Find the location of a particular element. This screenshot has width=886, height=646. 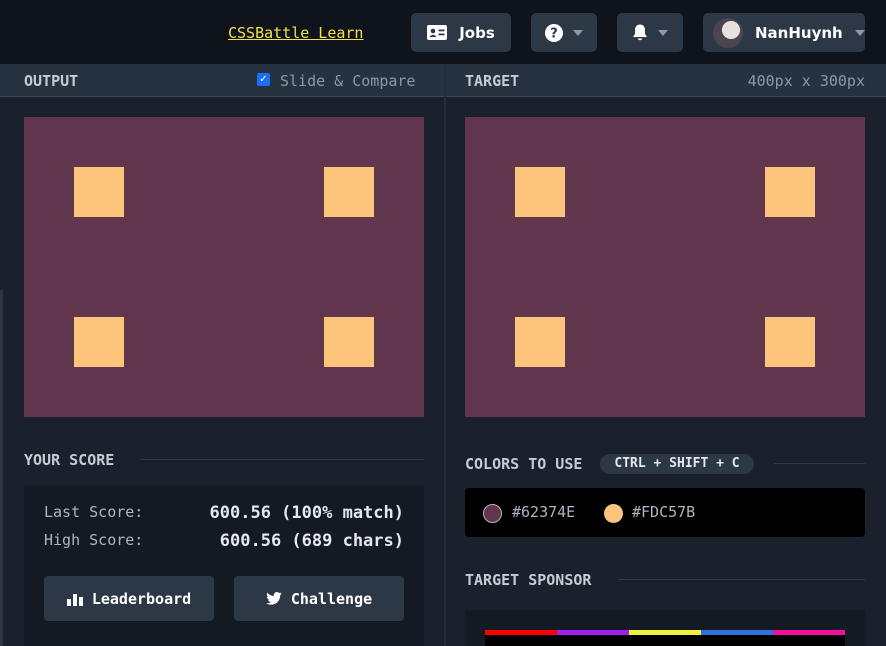

color-hex-2: #FDC57B is located at coordinates (663, 512).